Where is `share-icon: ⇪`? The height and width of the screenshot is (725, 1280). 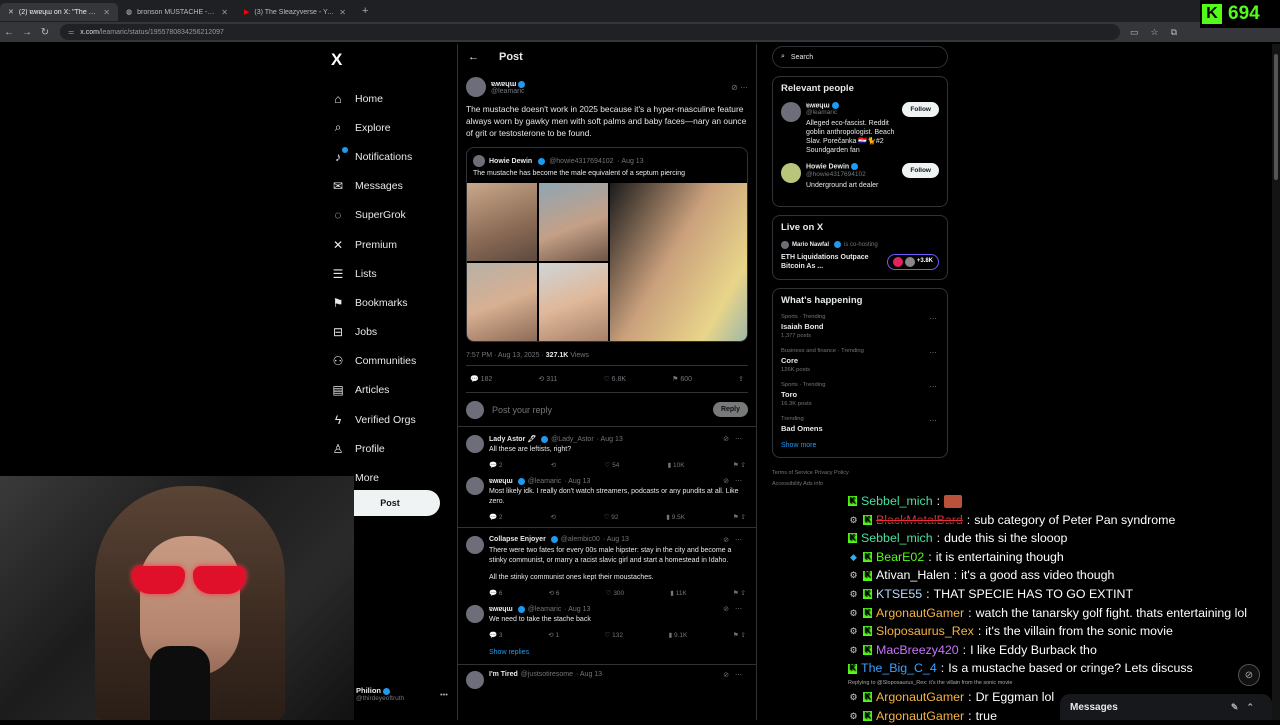
share-icon: ⇪ is located at coordinates (741, 379).